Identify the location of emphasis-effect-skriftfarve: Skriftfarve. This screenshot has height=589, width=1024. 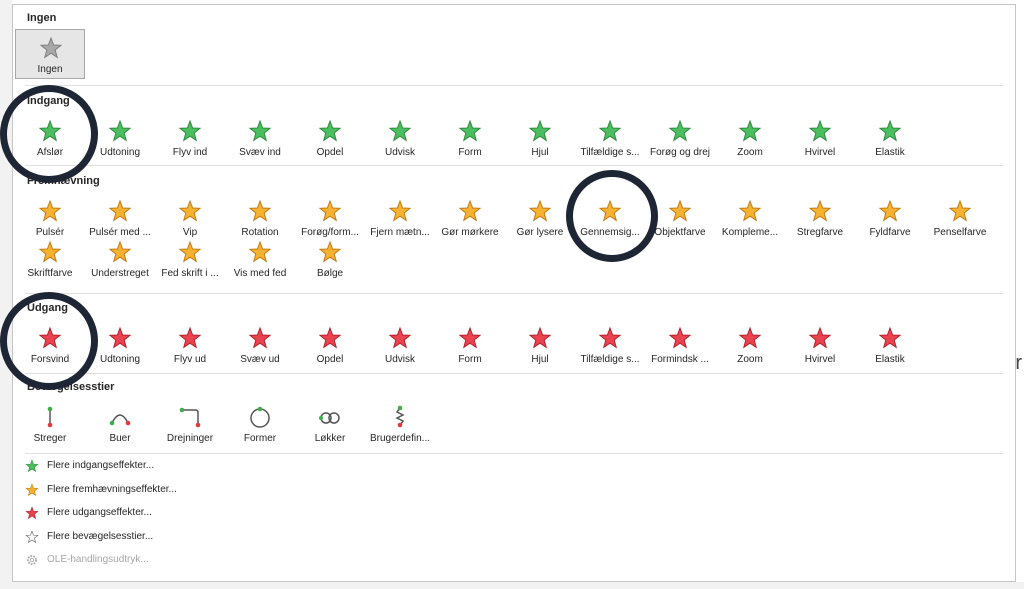
(50, 259).